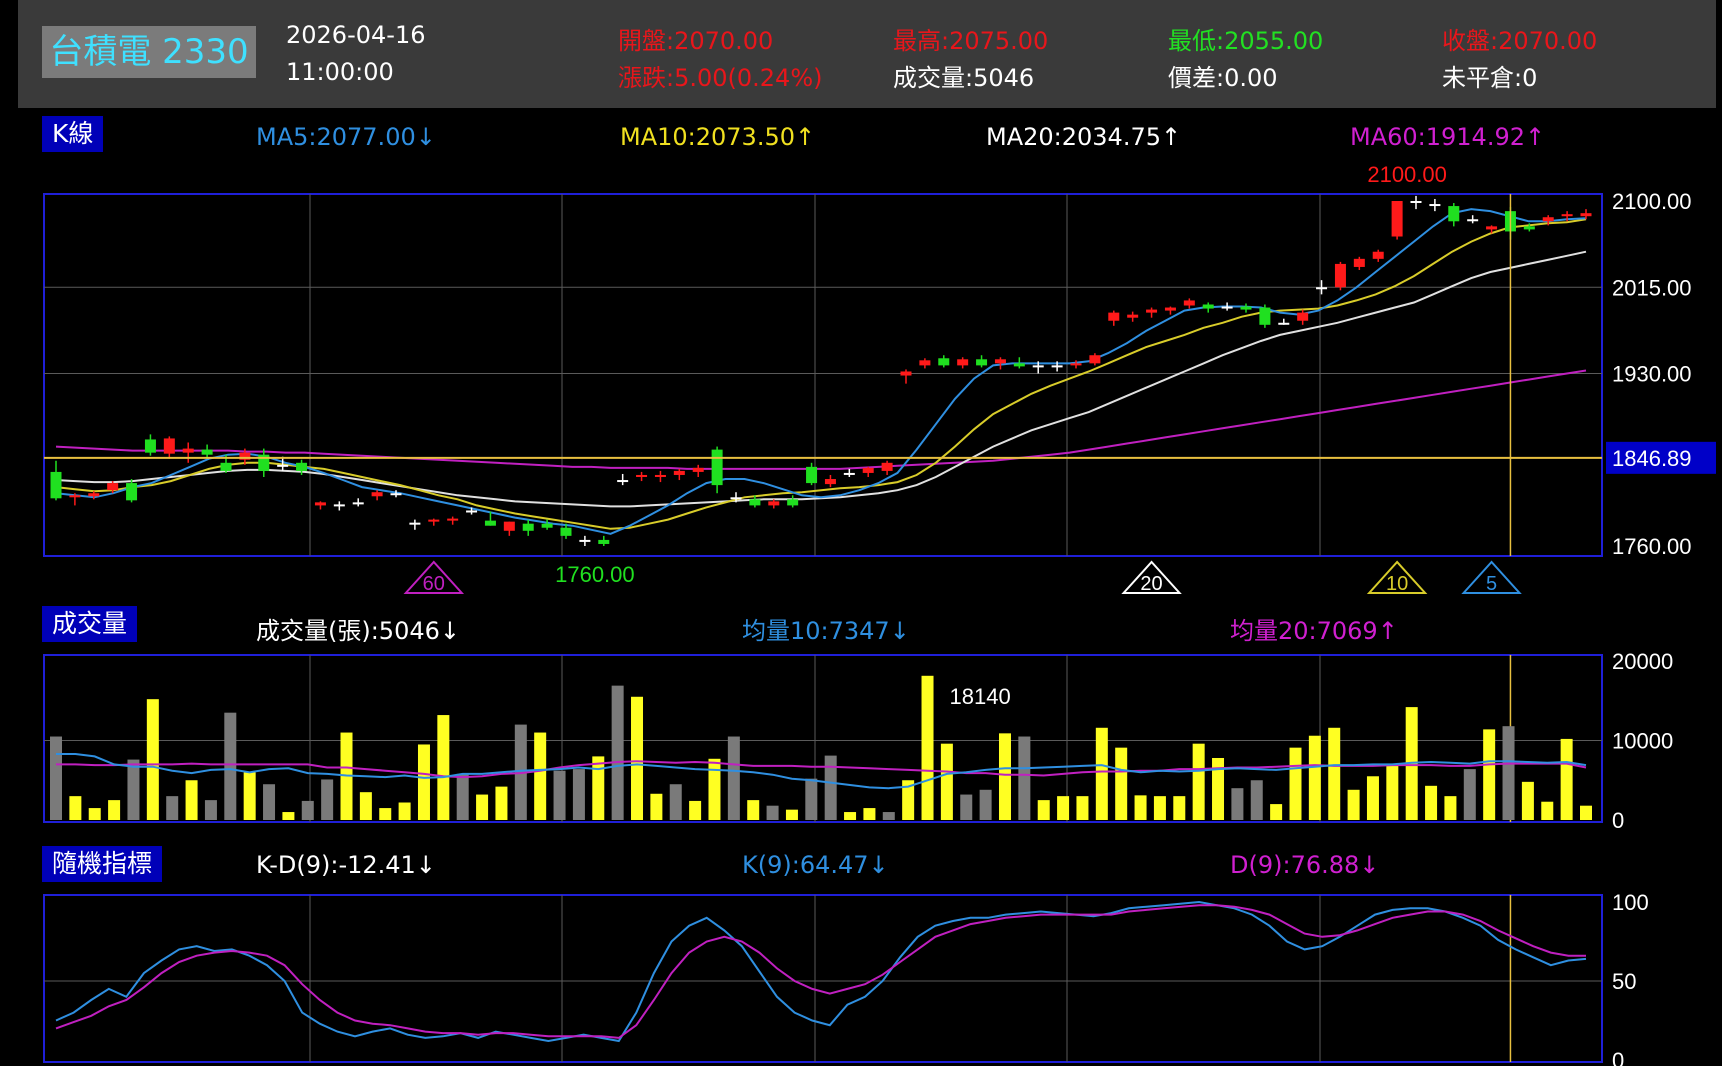  What do you see at coordinates (1652, 458) in the screenshot?
I see `cursor-price-label: 1846.89` at bounding box center [1652, 458].